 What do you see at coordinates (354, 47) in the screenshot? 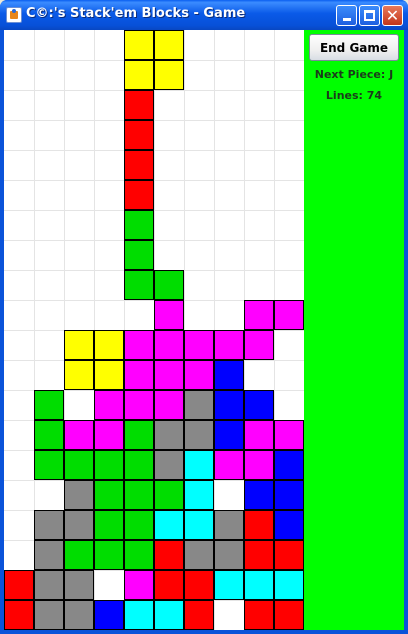
I see `end-game-button: End Game` at bounding box center [354, 47].